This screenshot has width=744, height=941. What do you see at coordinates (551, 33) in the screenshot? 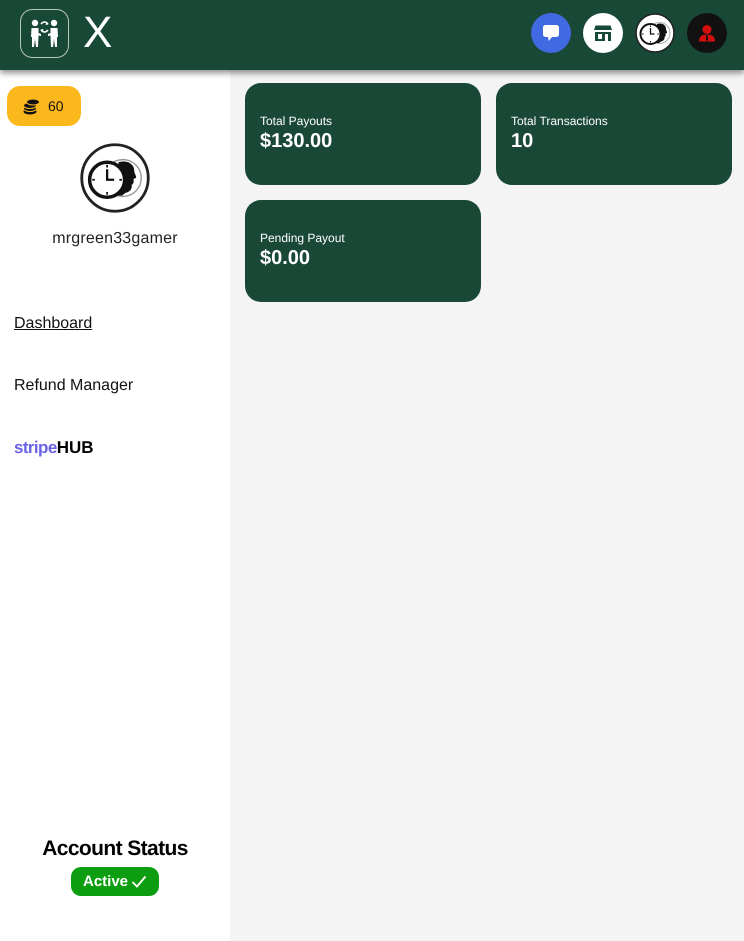
I see `chat-icon` at bounding box center [551, 33].